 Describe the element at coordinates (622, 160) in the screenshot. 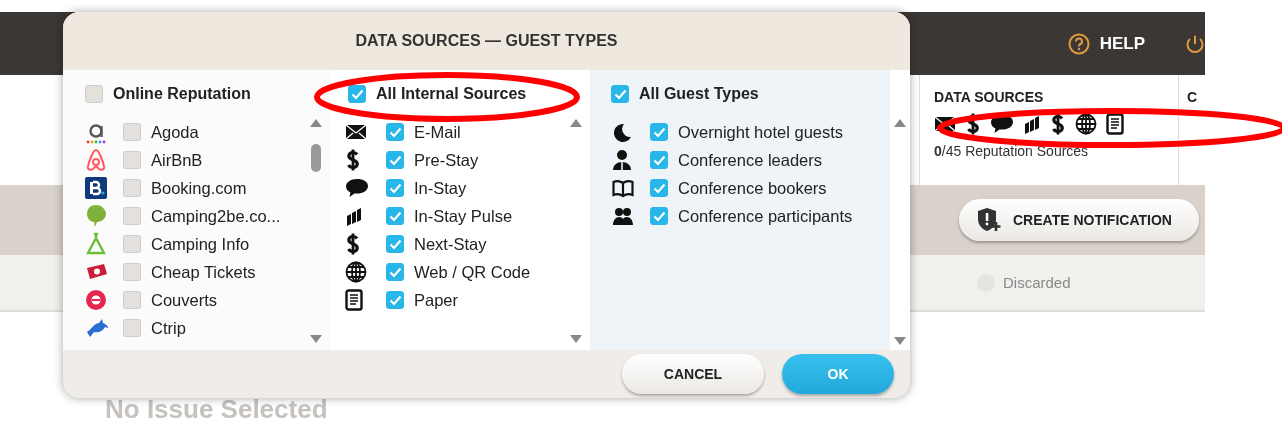

I see `person-icon` at that location.